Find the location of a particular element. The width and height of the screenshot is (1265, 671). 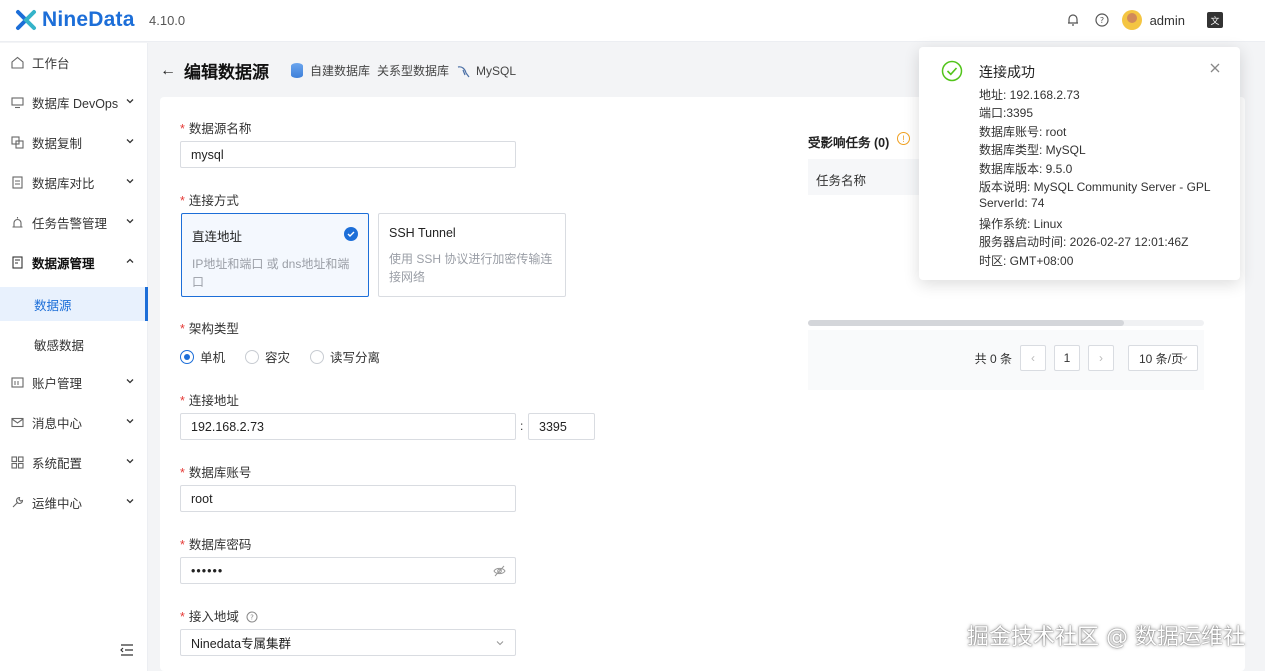

notification-line: 数据库版本: 9.5.0 is located at coordinates (1026, 169).